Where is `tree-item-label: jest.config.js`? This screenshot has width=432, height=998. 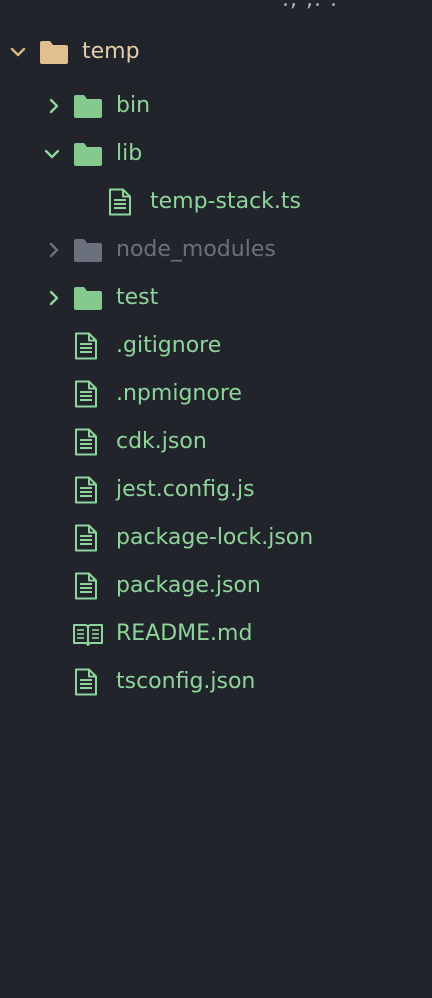 tree-item-label: jest.config.js is located at coordinates (185, 489).